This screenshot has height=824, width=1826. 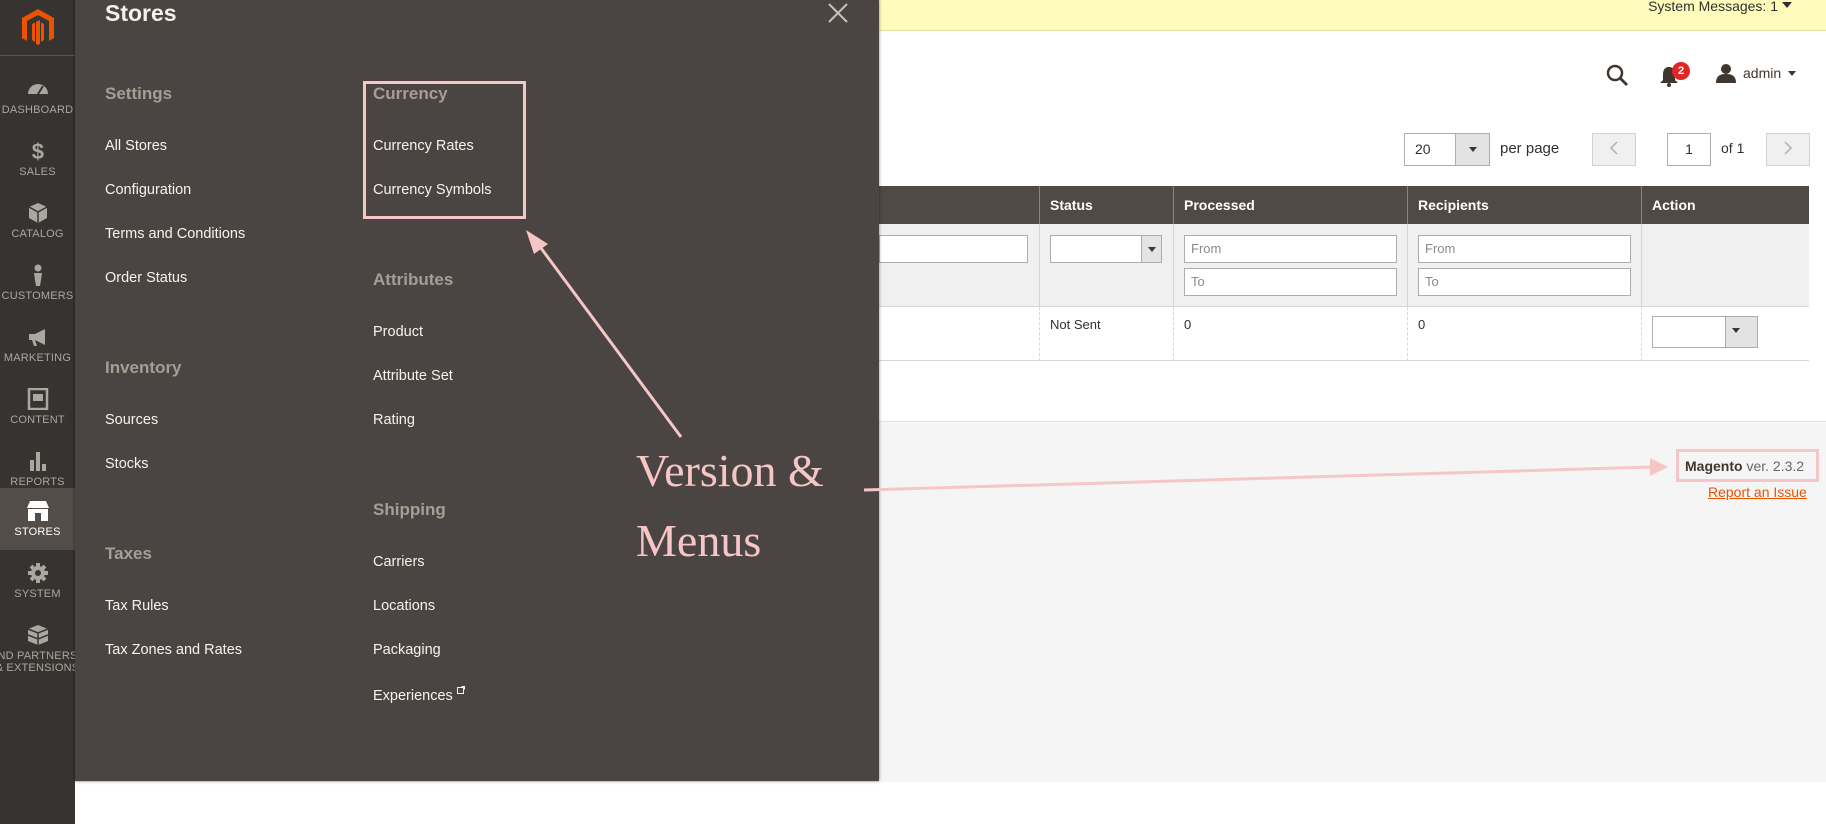 I want to click on search-icon, so click(x=1617, y=75).